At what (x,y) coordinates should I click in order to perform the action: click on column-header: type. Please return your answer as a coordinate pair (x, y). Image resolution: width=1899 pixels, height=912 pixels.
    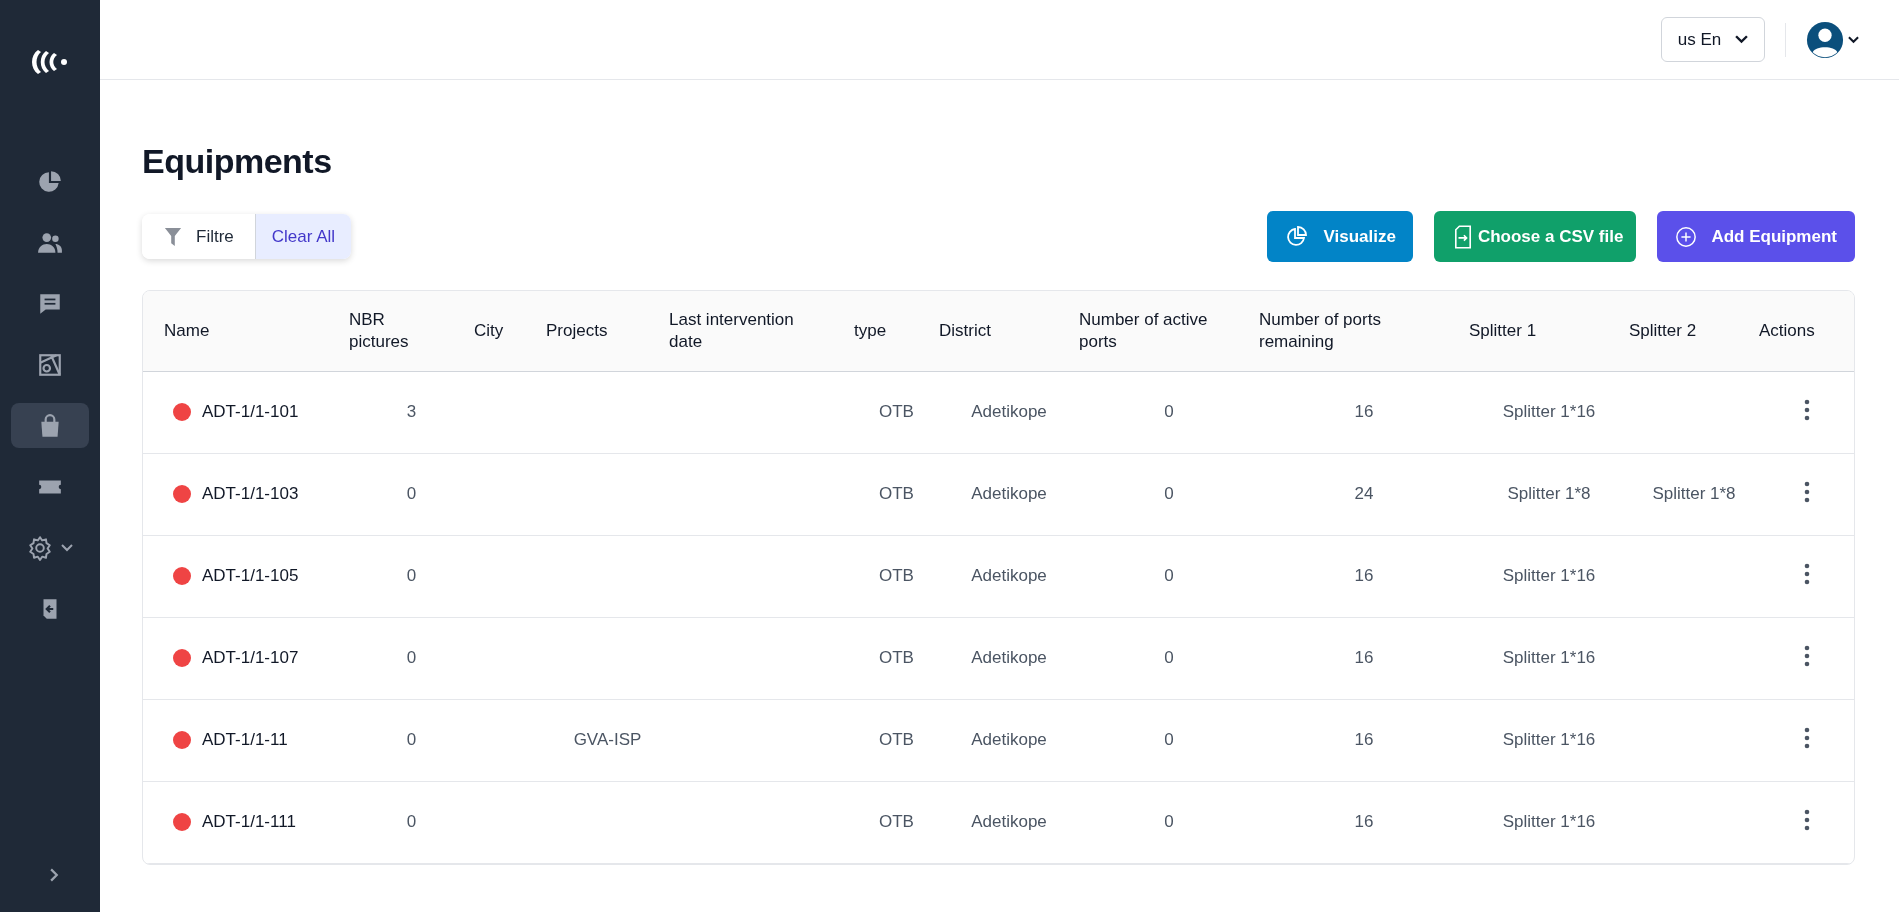
    Looking at the image, I should click on (870, 330).